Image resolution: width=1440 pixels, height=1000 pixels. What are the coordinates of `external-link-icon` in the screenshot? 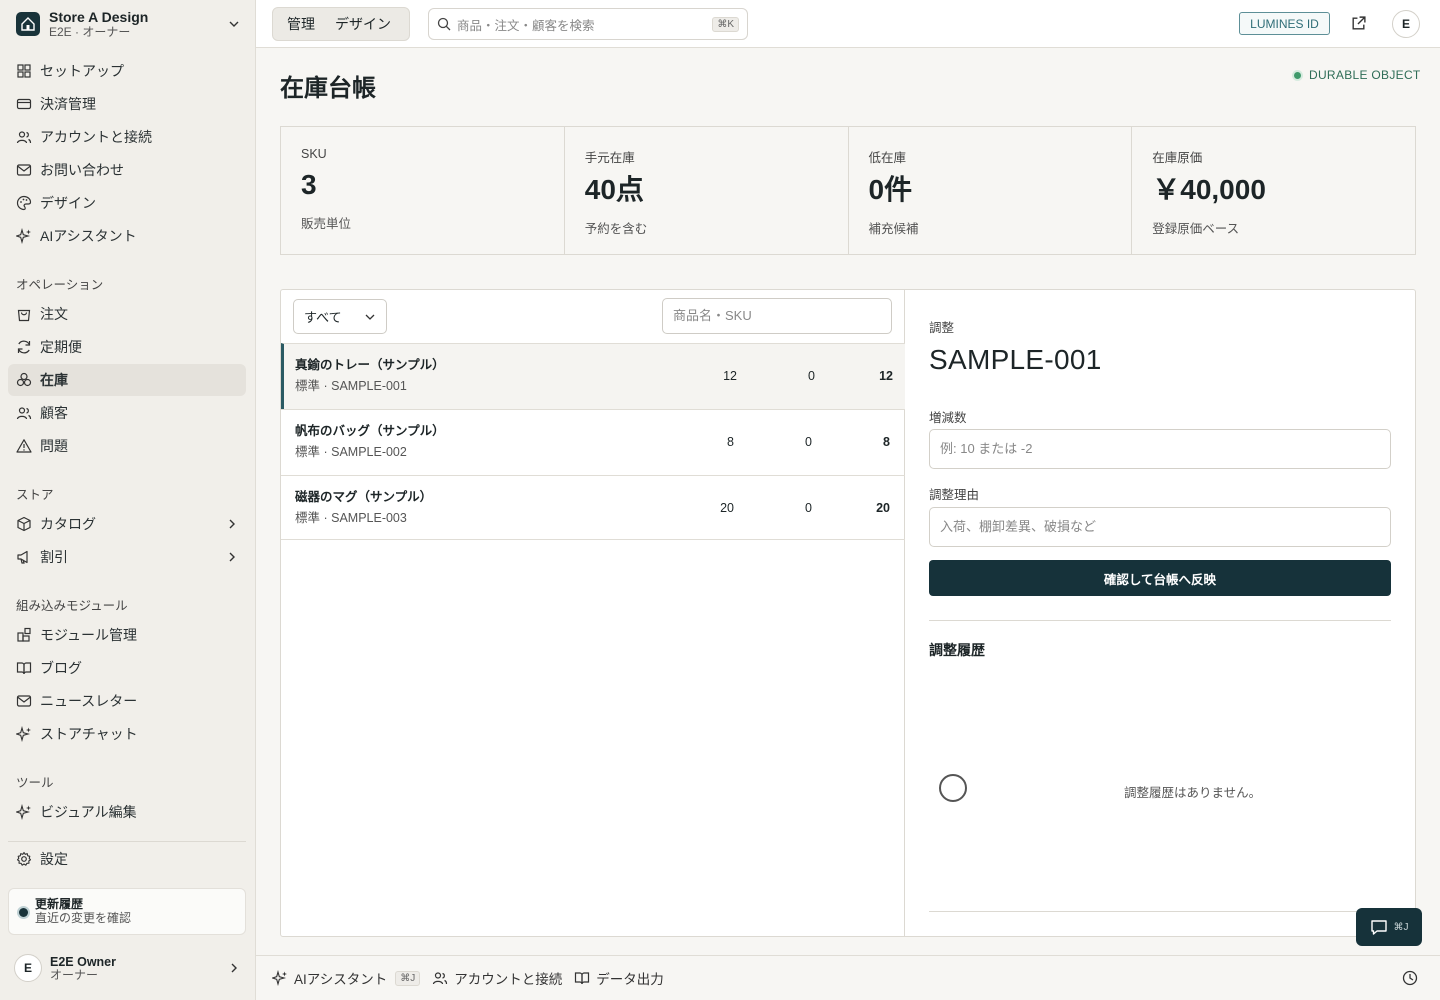 It's located at (1358, 23).